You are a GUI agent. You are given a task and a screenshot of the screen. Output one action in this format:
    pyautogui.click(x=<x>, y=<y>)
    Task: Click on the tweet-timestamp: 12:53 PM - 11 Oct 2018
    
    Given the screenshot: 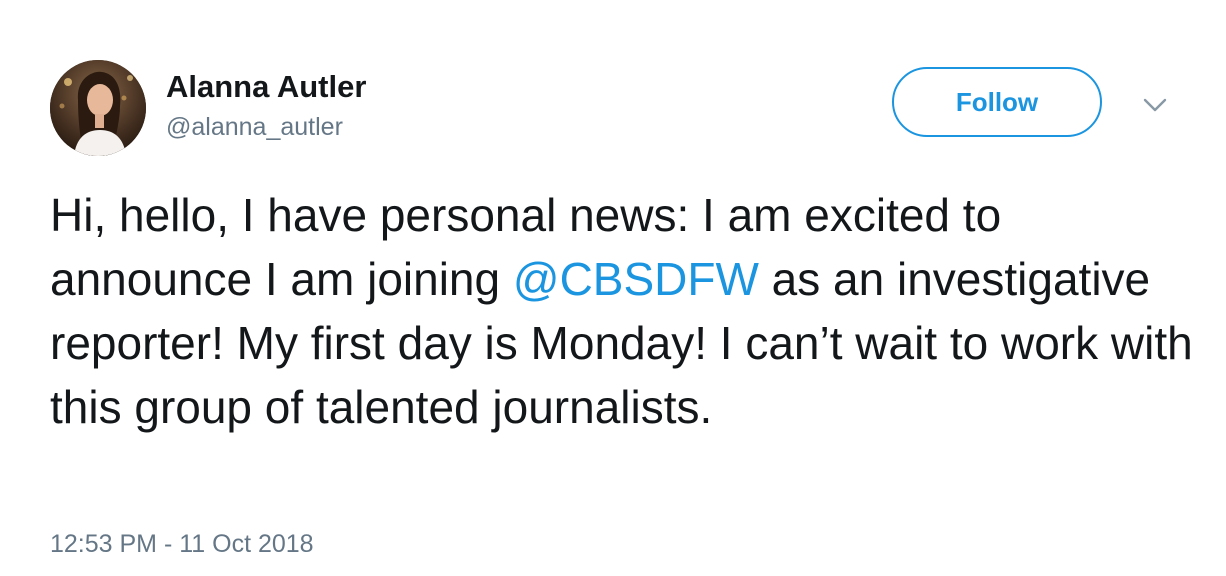 What is the action you would take?
    pyautogui.click(x=182, y=544)
    